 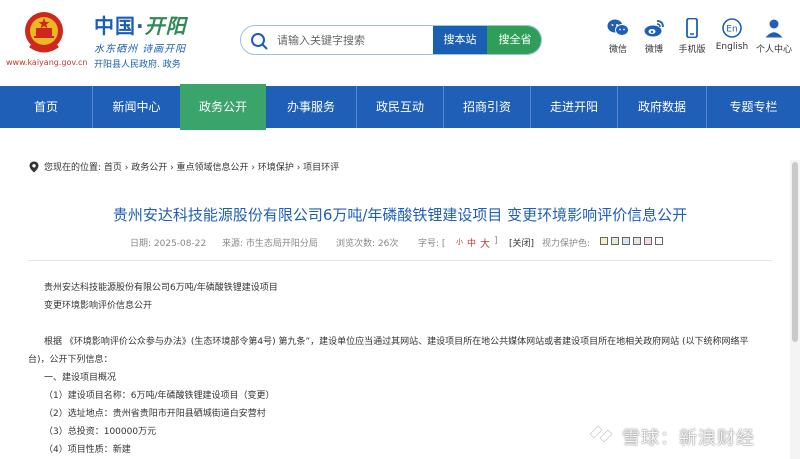 I want to click on mobile-link: 手机版, so click(x=692, y=36).